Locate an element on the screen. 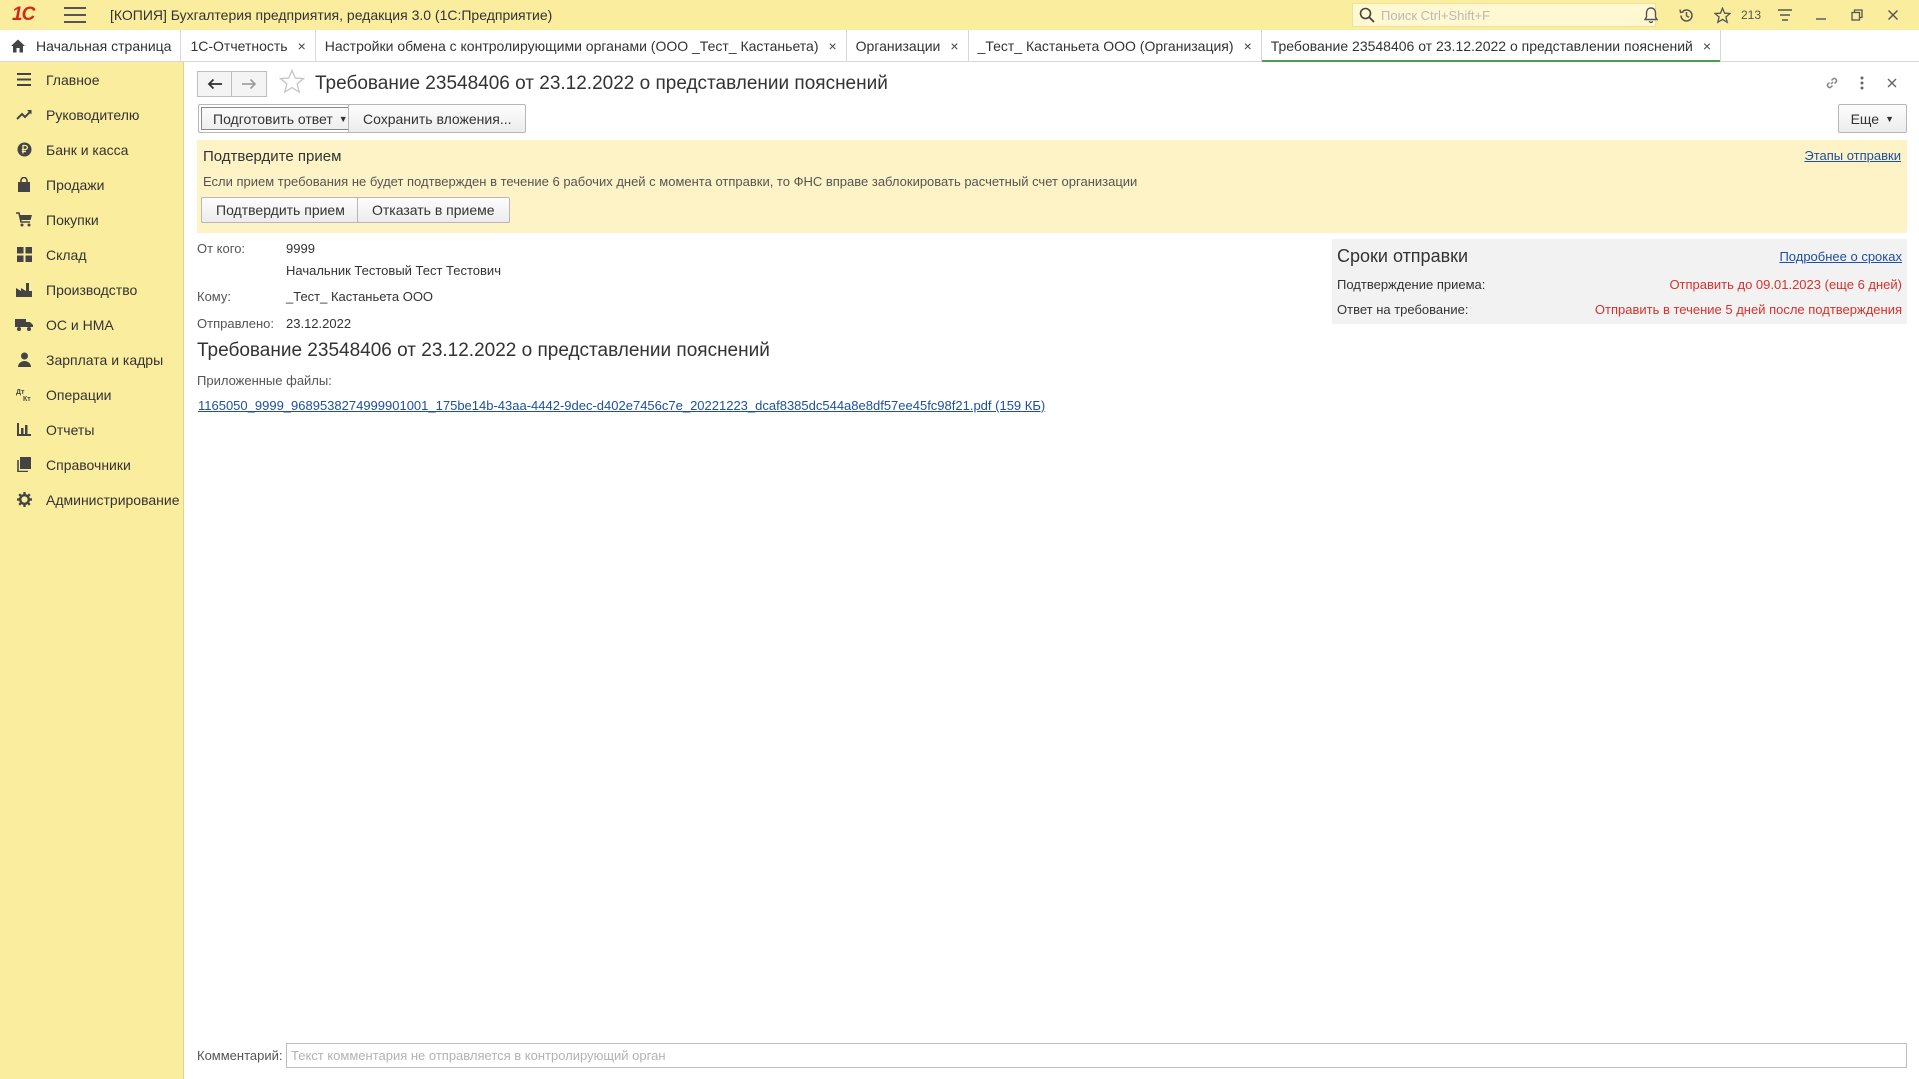  back-button is located at coordinates (214, 84).